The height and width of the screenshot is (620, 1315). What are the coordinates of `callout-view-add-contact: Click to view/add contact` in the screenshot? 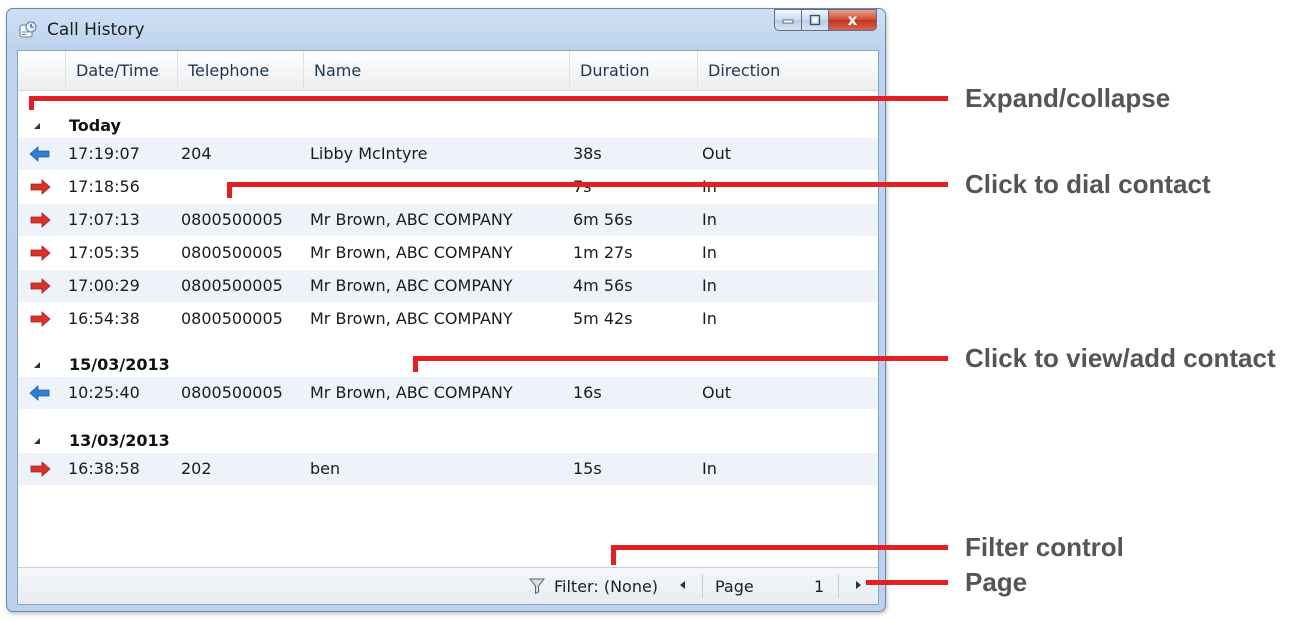 It's located at (1120, 358).